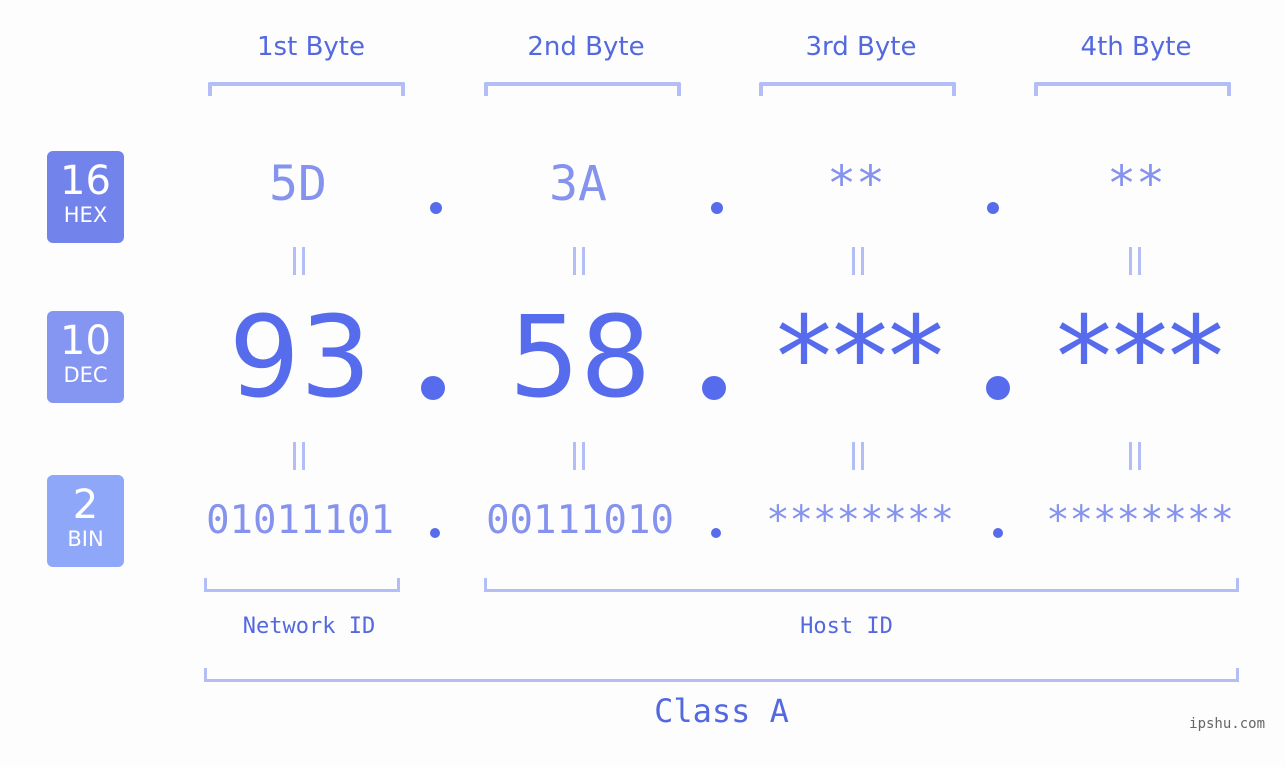  I want to click on hex-badge: 16 HEX, so click(85, 197).